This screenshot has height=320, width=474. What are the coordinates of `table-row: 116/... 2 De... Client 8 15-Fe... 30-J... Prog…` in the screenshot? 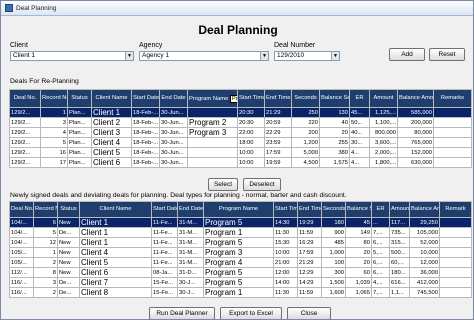 It's located at (240, 292).